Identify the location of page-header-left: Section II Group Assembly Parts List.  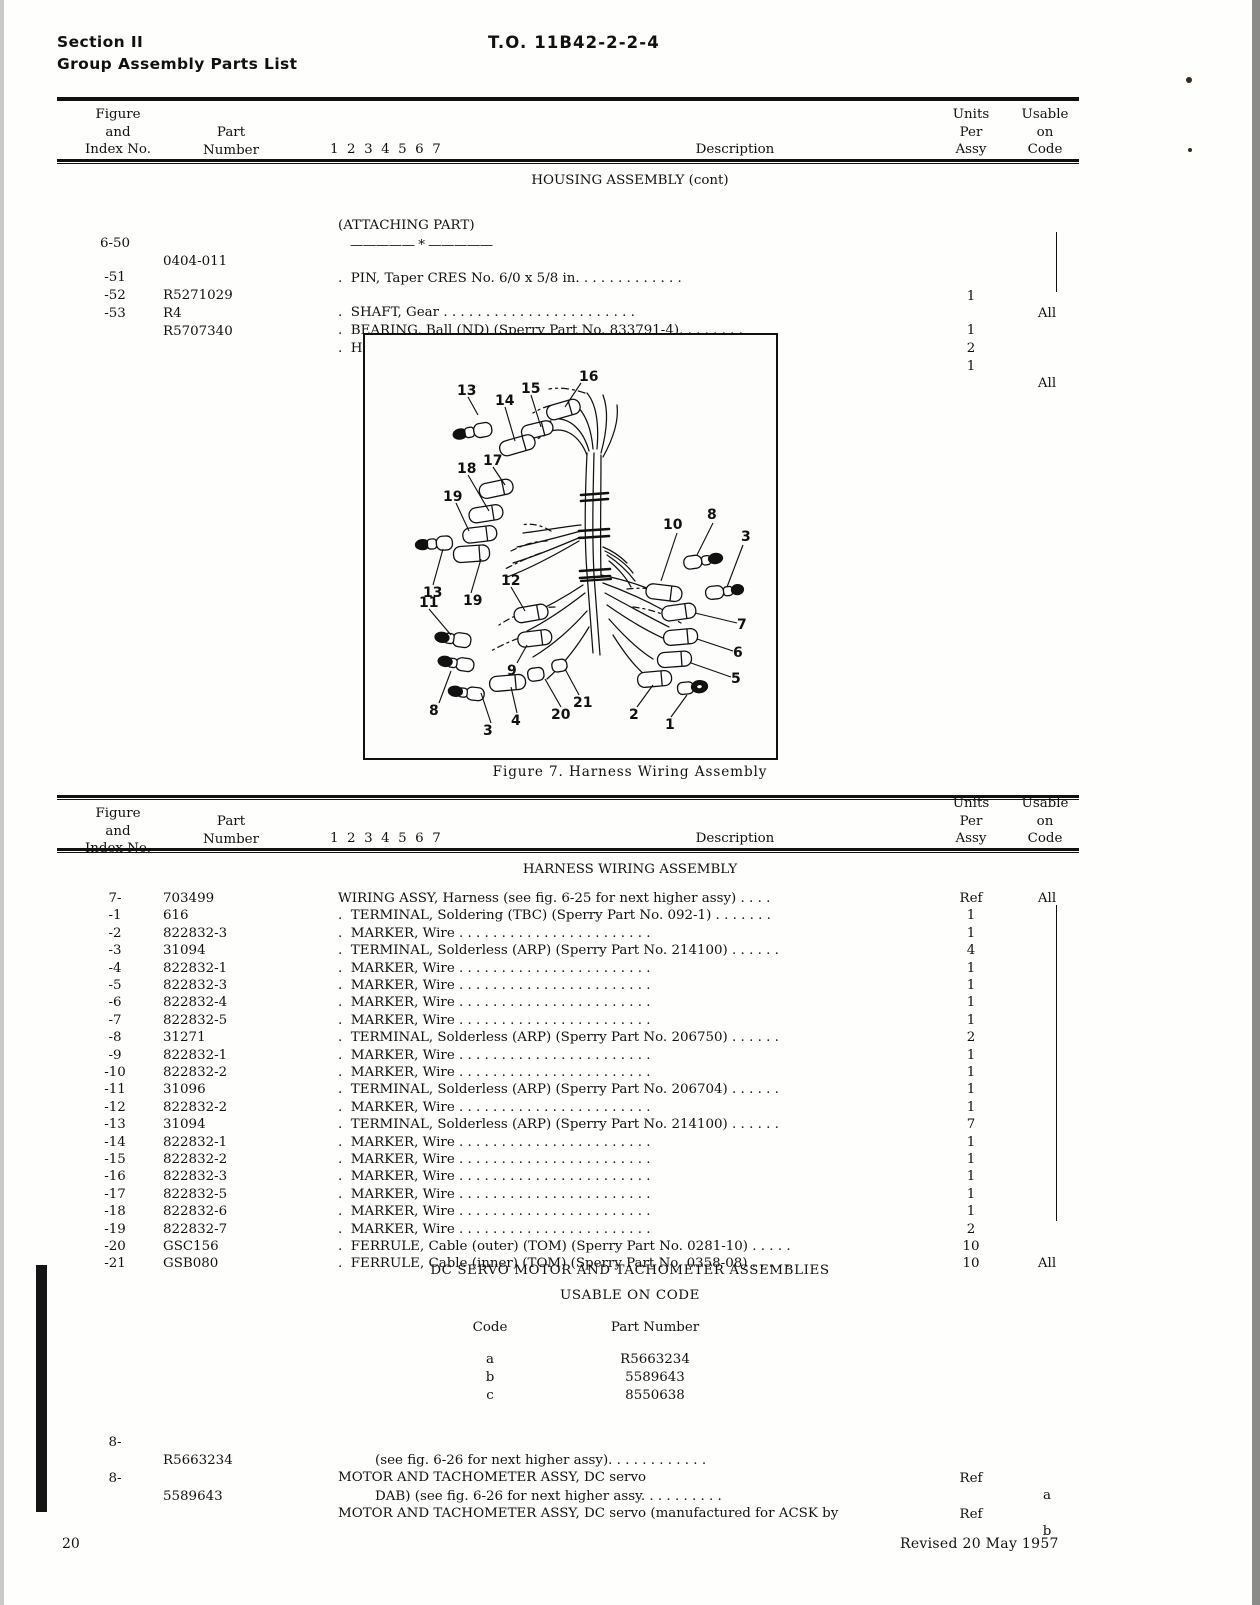
(177, 53).